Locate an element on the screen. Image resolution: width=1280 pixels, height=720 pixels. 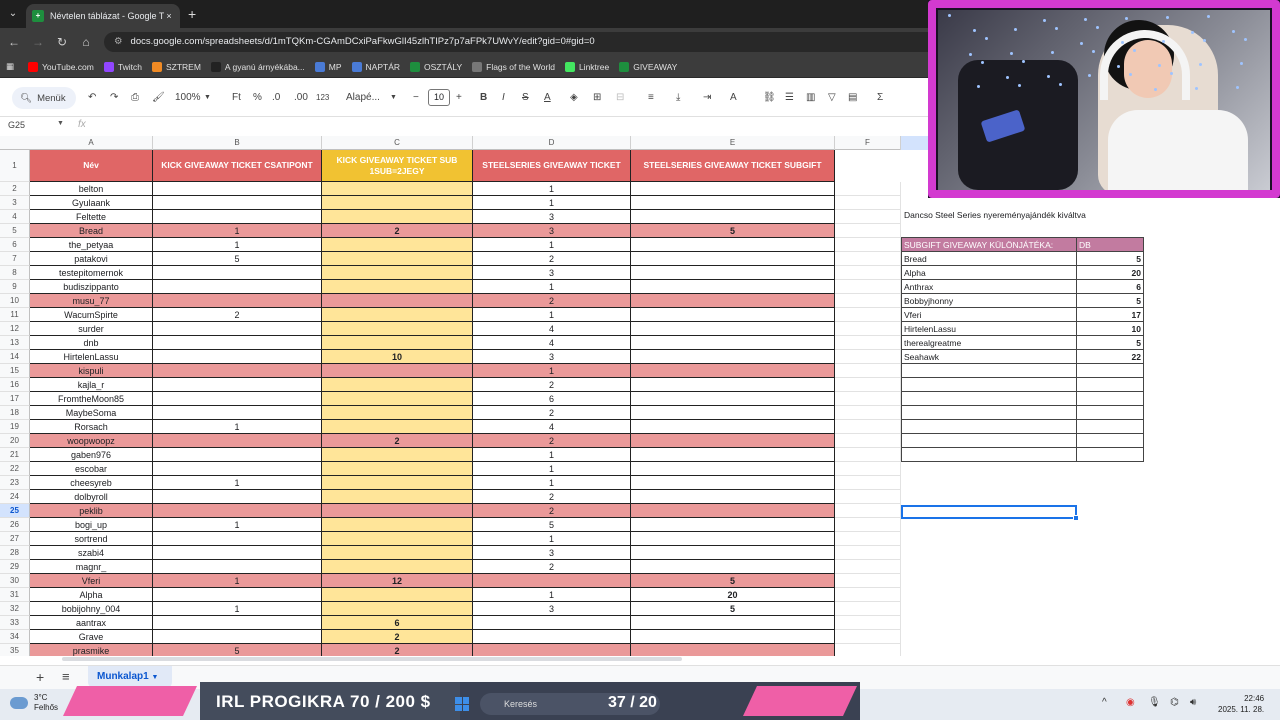
ticket-cell: 4 is located at coordinates (552, 343).